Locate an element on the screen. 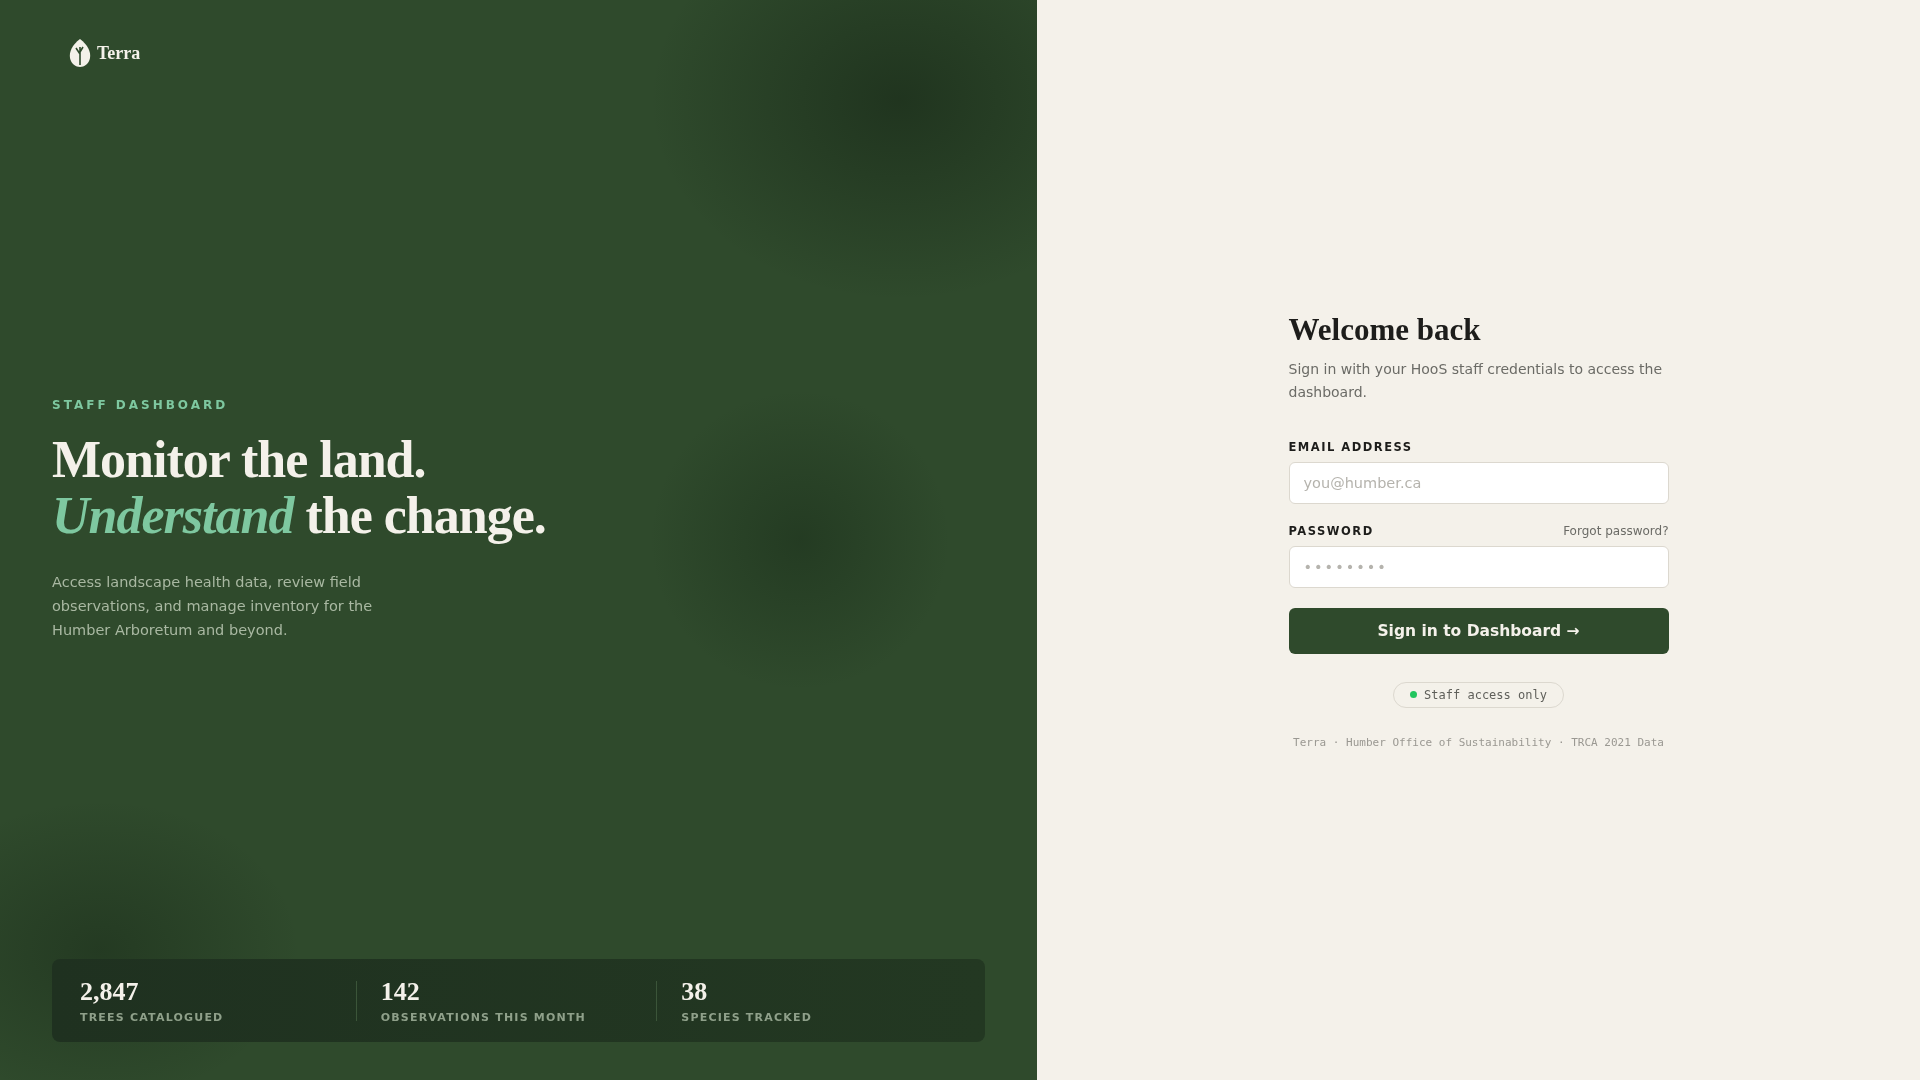 The width and height of the screenshot is (1920, 1080). form-title: Welcome back is located at coordinates (1385, 329).